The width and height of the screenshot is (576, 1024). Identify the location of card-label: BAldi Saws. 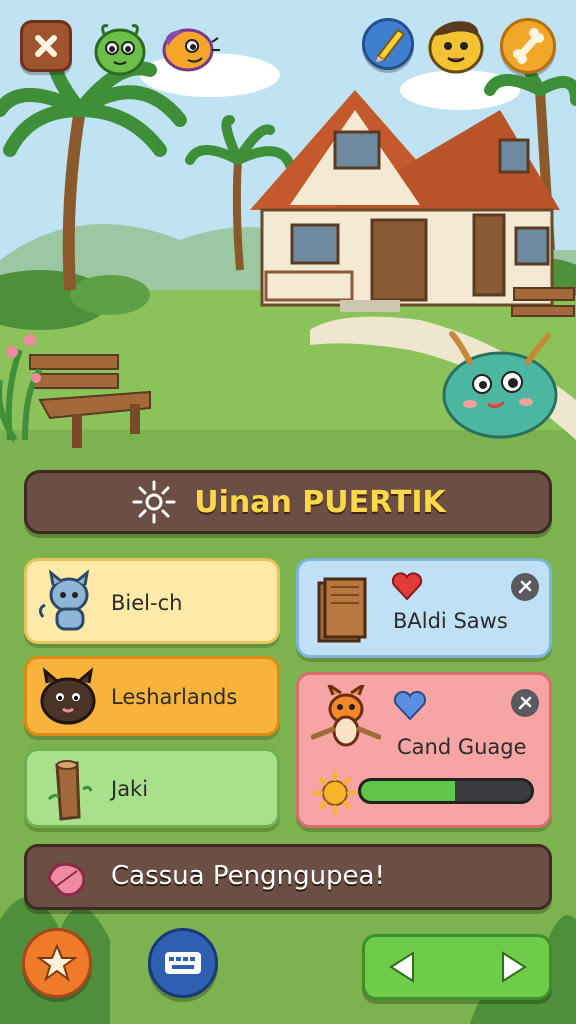
(450, 621).